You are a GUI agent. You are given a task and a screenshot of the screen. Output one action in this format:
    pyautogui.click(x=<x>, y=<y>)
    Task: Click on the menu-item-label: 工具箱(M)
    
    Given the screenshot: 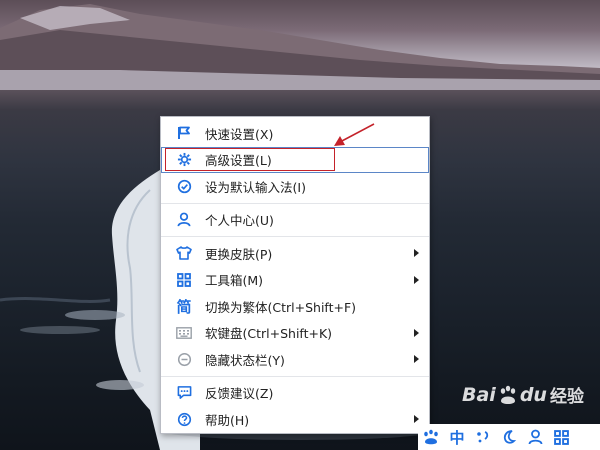 What is the action you would take?
    pyautogui.click(x=234, y=281)
    